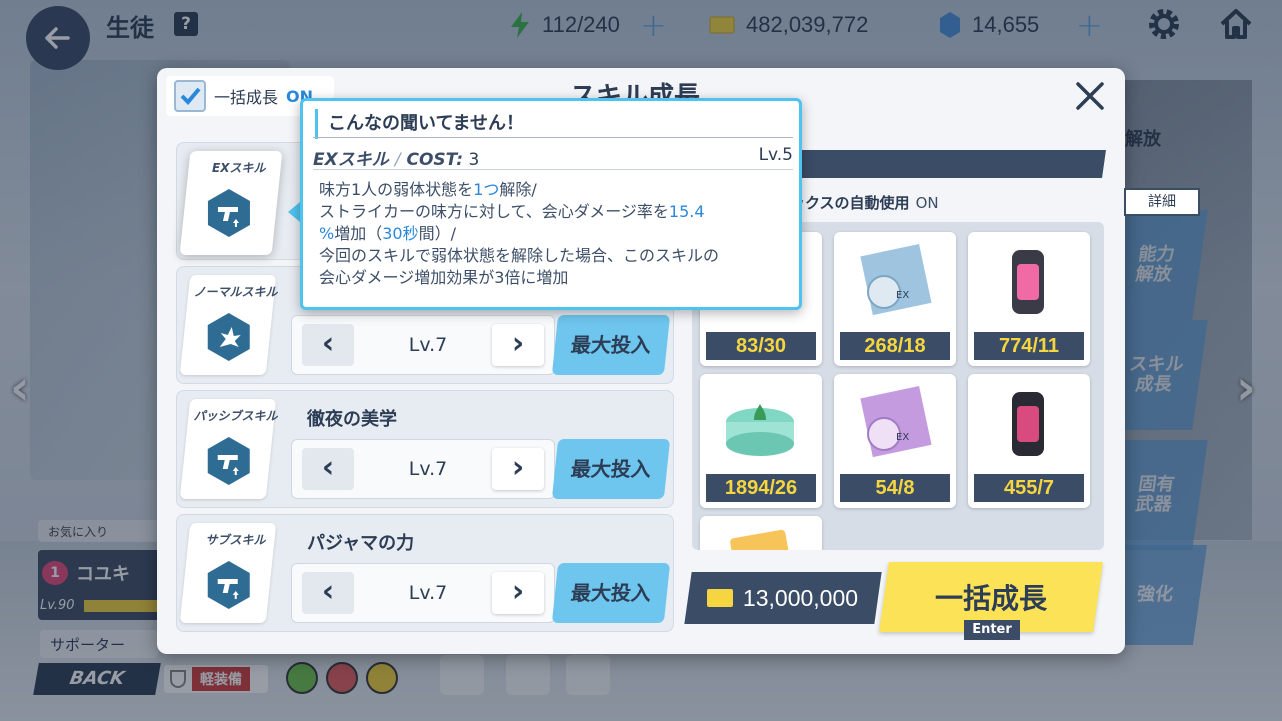 Image resolution: width=1282 pixels, height=721 pixels. What do you see at coordinates (444, 277) in the screenshot?
I see `desc-text: 会心ダメージ増加効果が3倍に増加` at bounding box center [444, 277].